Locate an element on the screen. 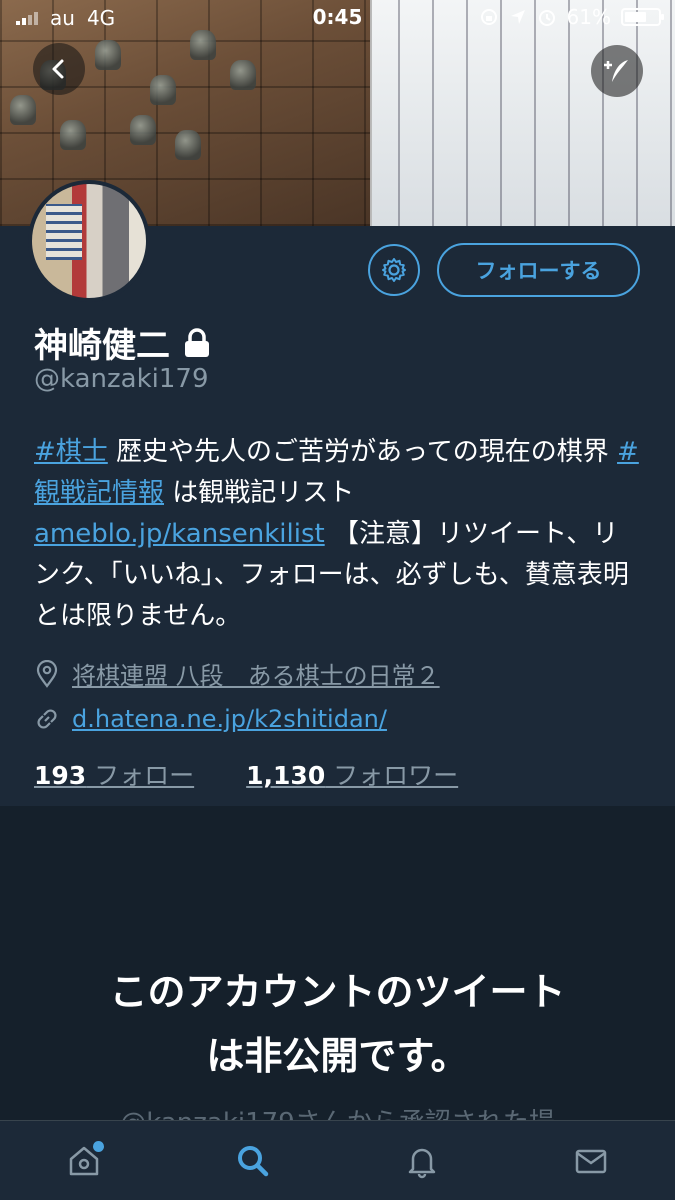  settings-button is located at coordinates (394, 270).